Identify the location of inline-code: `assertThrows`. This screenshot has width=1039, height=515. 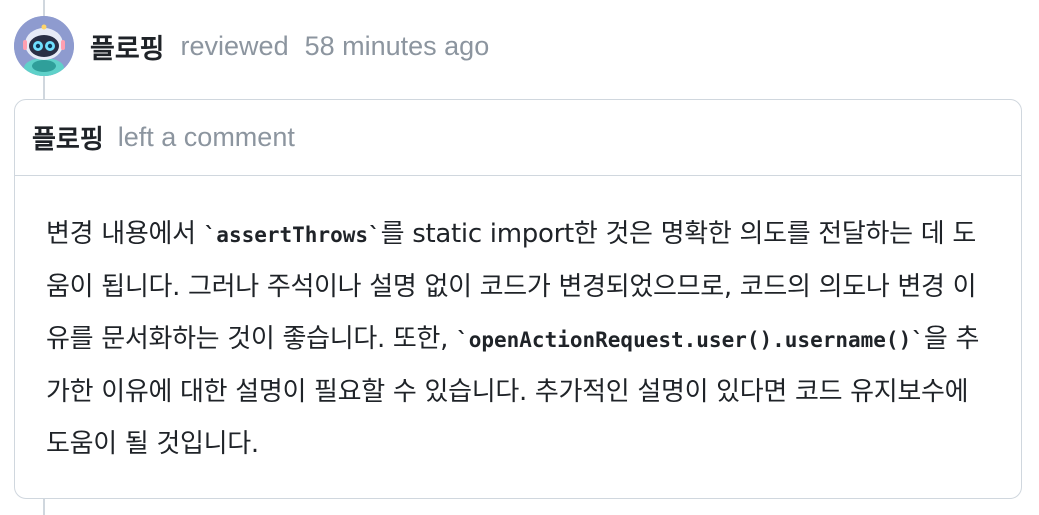
(292, 235).